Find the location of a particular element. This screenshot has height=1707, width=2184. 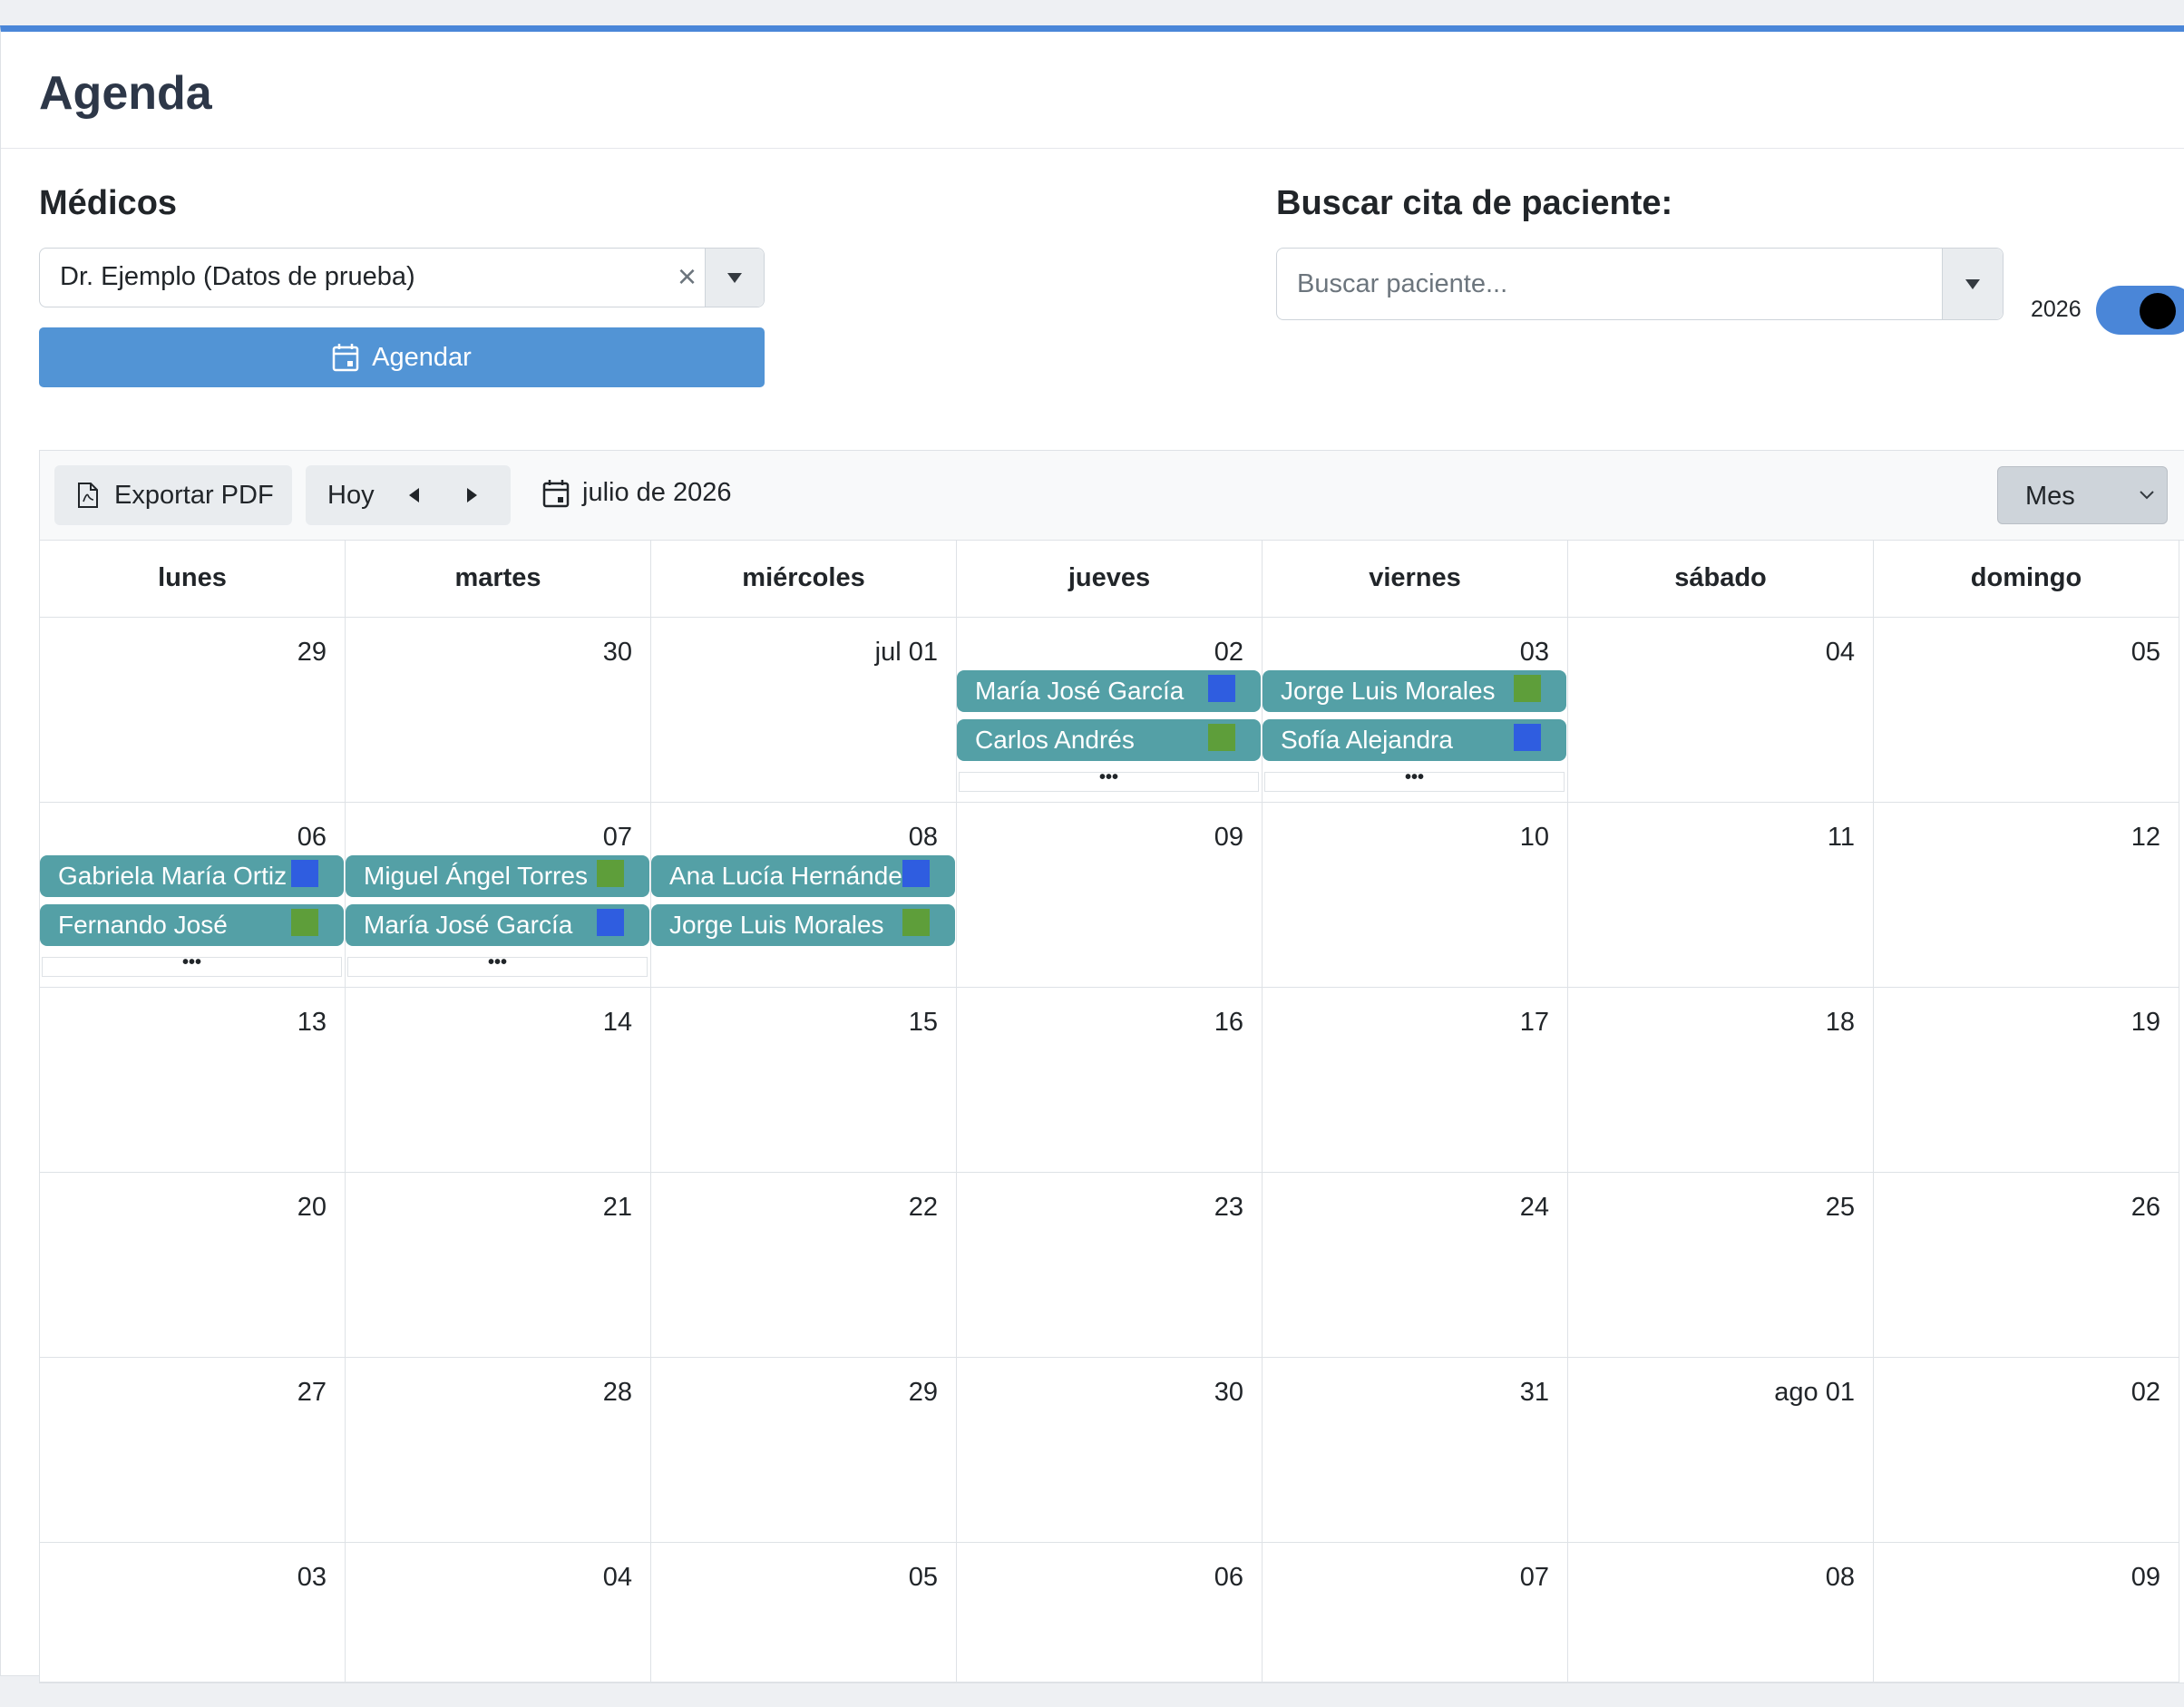

day-cell: 10 is located at coordinates (1415, 895).